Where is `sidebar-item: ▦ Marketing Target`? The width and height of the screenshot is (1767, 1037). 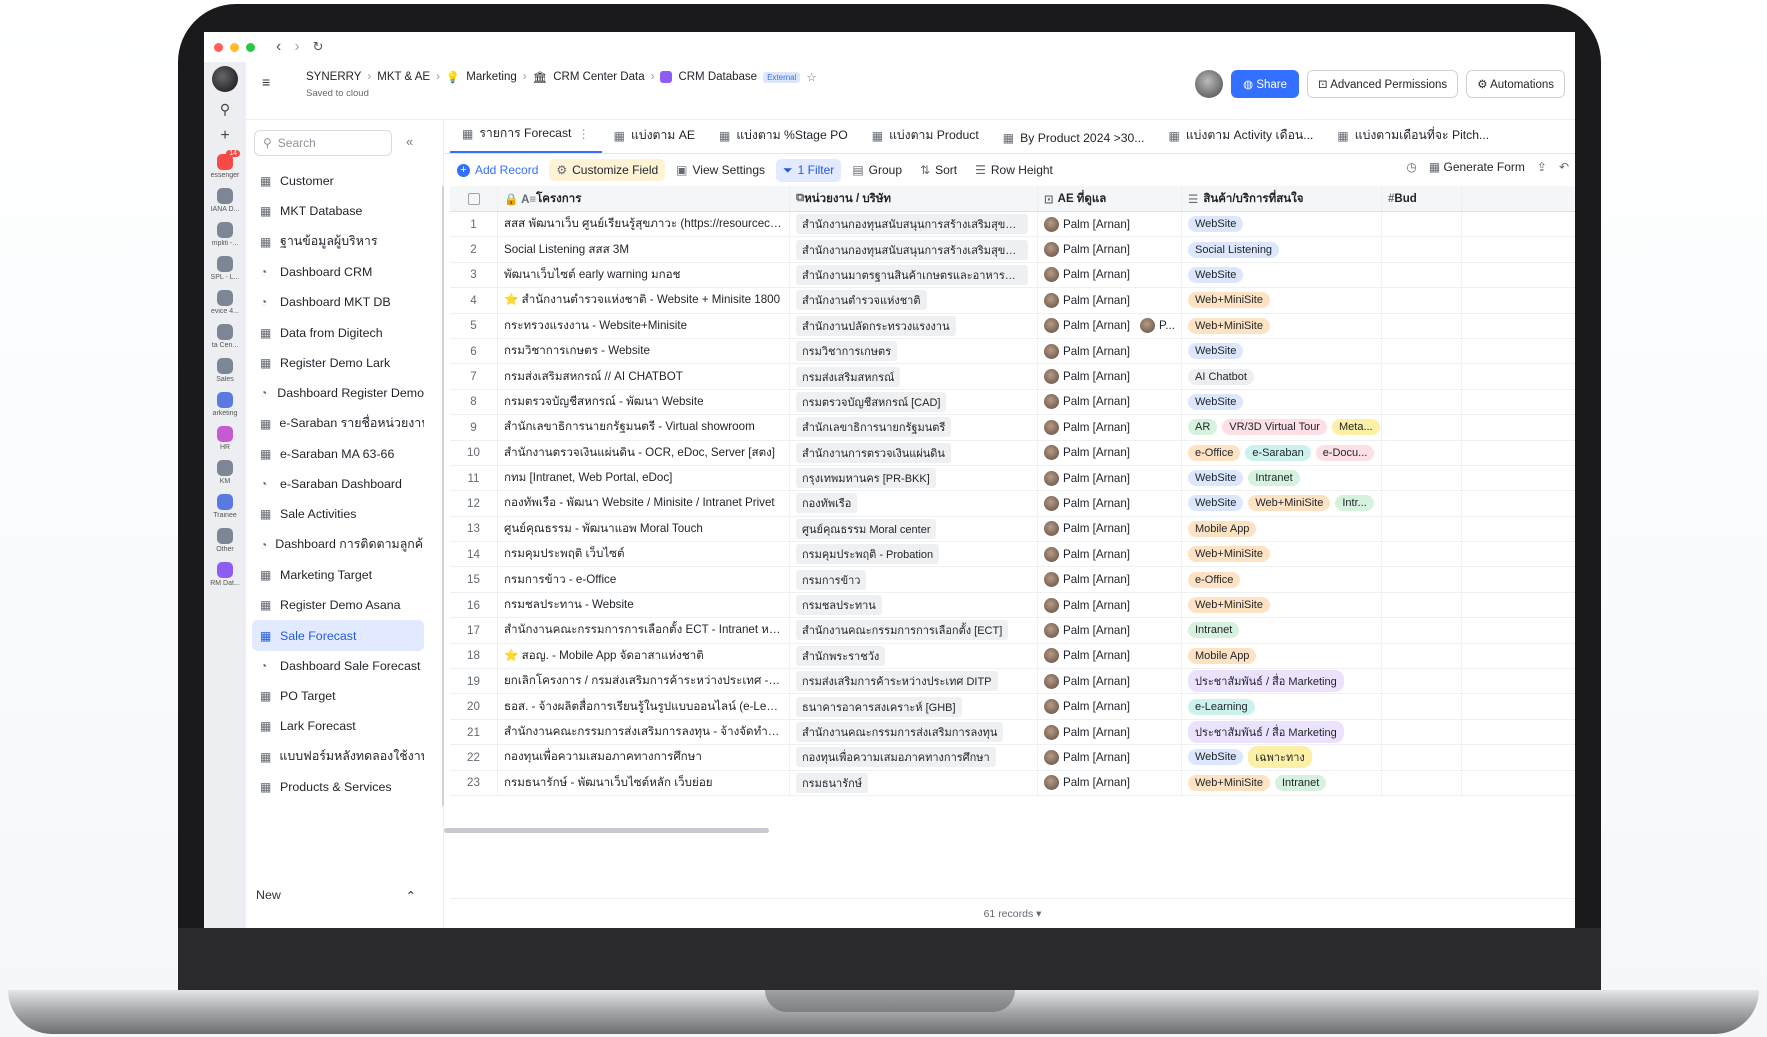 sidebar-item: ▦ Marketing Target is located at coordinates (338, 575).